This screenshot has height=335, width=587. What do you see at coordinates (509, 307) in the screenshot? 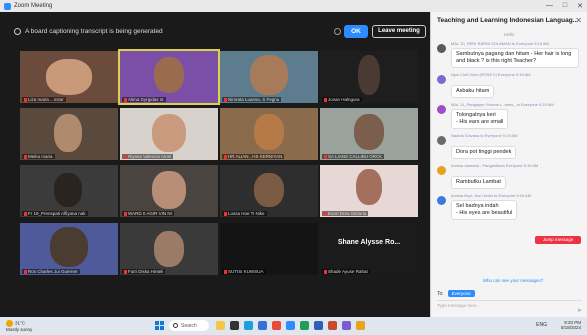
I see `chat-input: Type message here... ➤` at bounding box center [509, 307].